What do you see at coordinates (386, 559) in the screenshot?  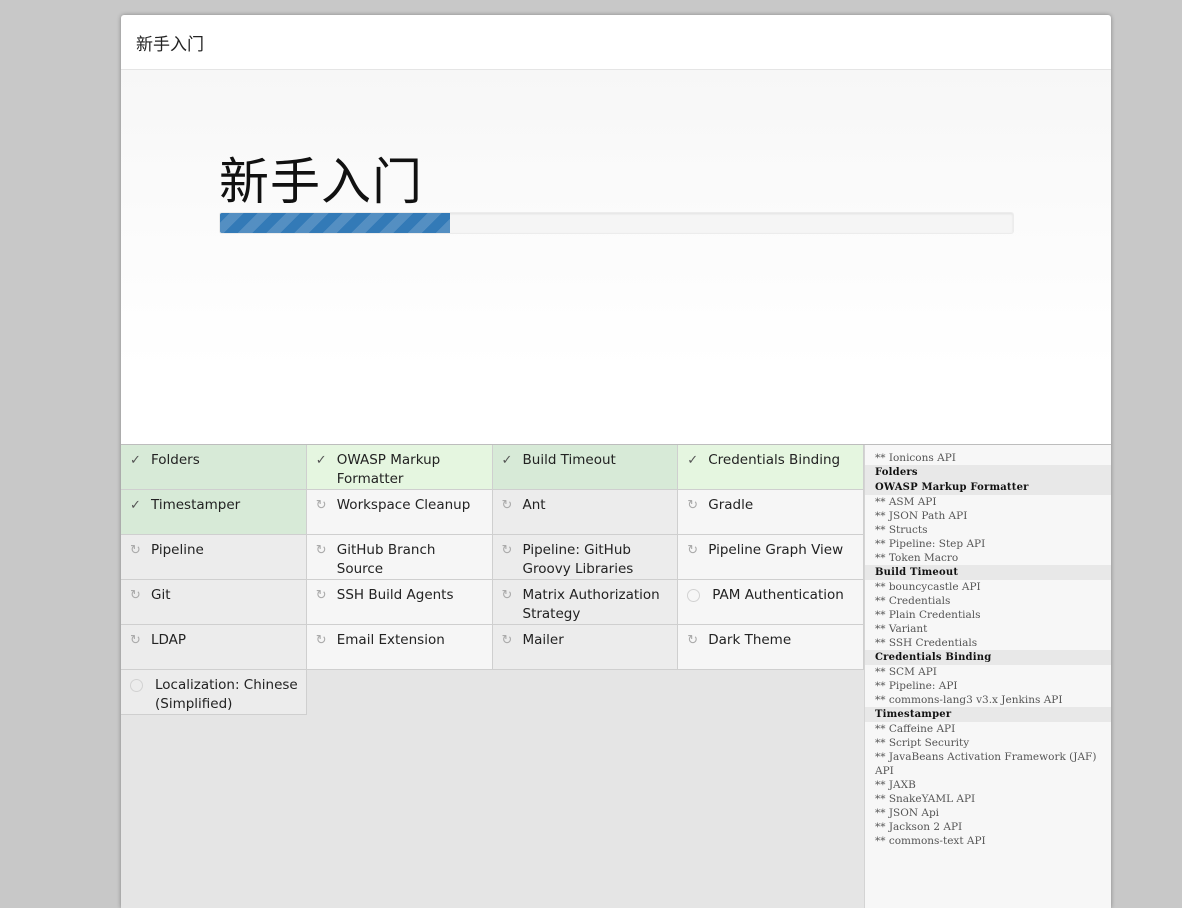 I see `plugin-label: GitHub Branch Source` at bounding box center [386, 559].